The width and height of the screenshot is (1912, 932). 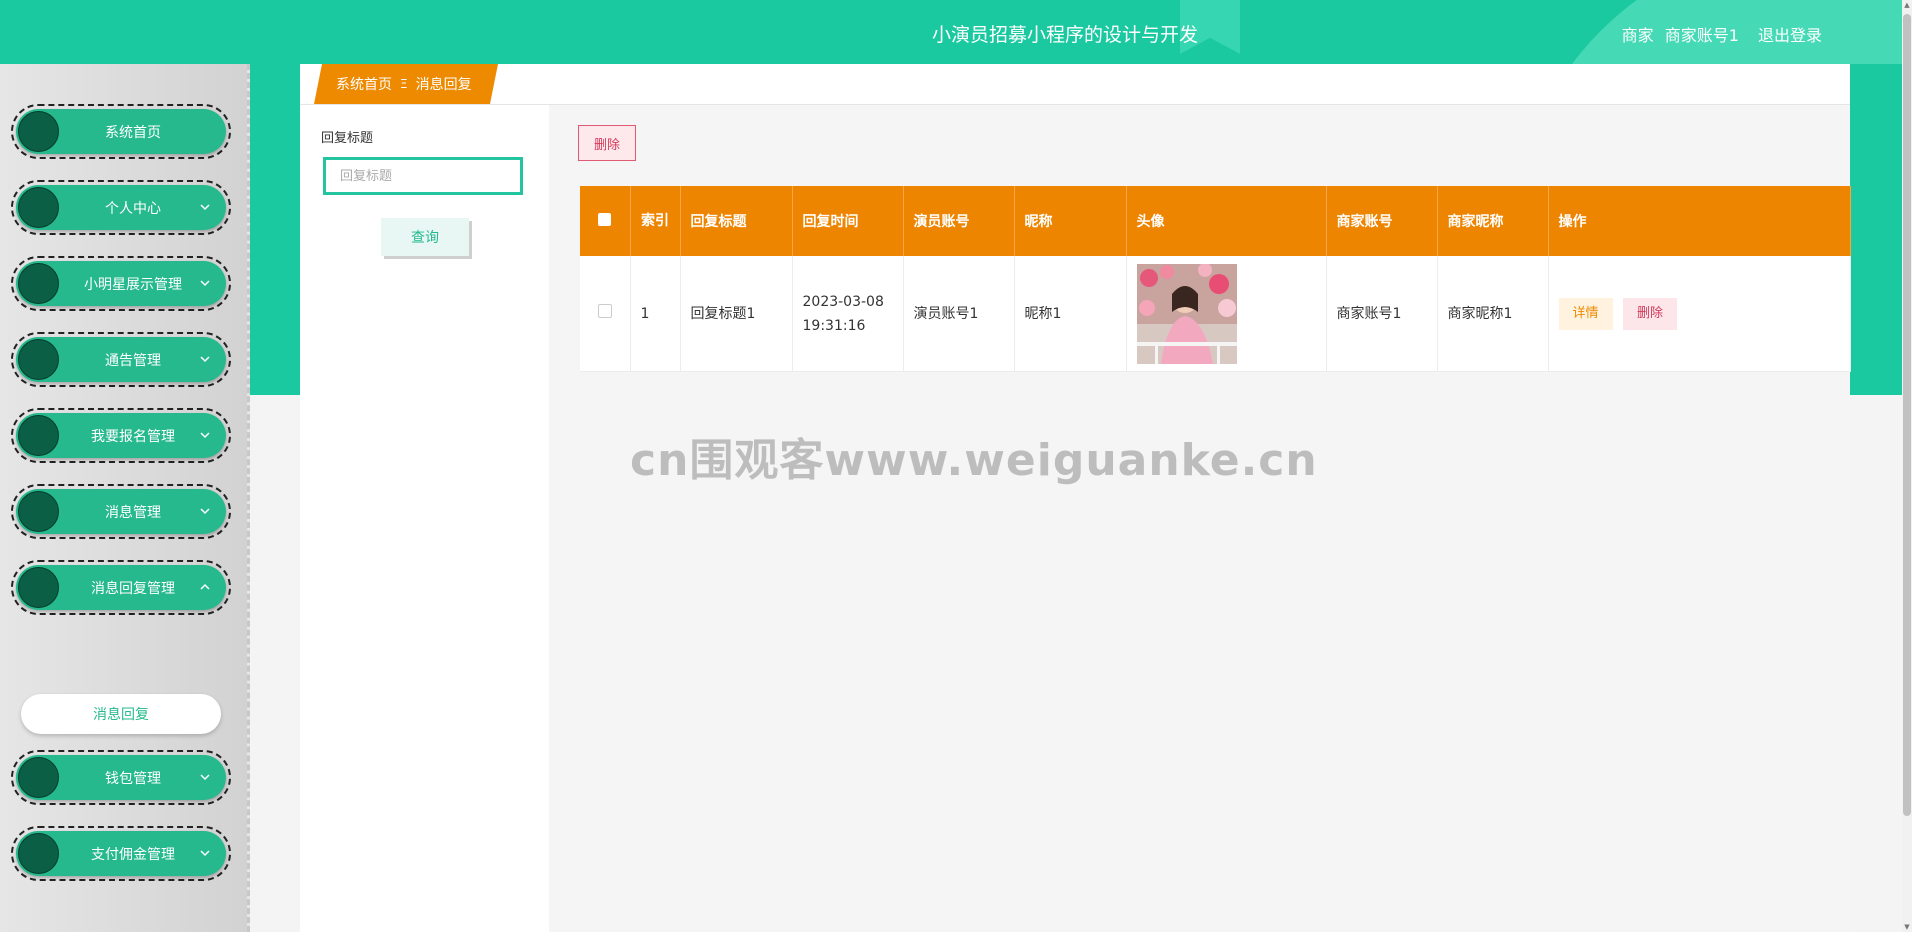 I want to click on cell-nickname: 昵称1, so click(x=1070, y=314).